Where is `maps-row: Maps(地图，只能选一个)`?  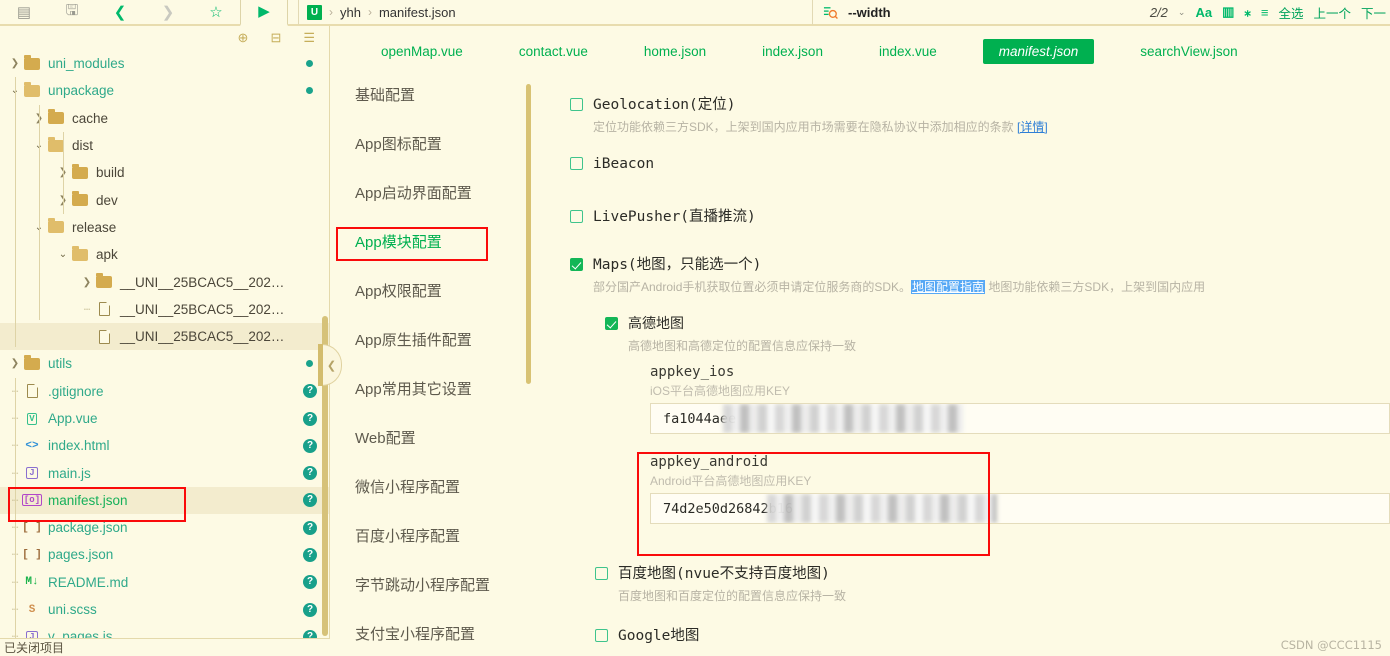 maps-row: Maps(地图，只能选一个) is located at coordinates (980, 265).